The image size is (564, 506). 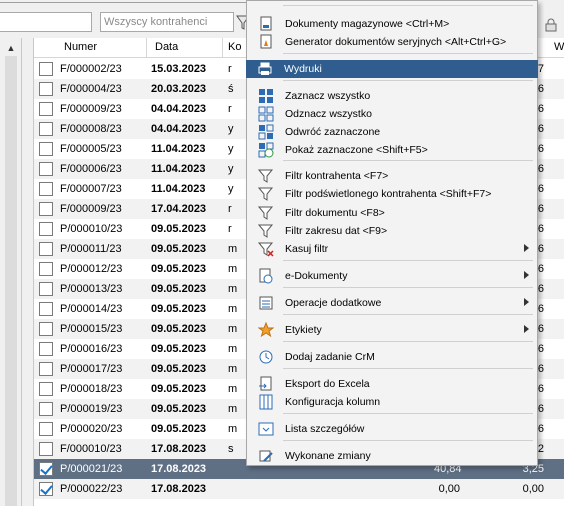 What do you see at coordinates (266, 456) in the screenshot?
I see `changes-icon` at bounding box center [266, 456].